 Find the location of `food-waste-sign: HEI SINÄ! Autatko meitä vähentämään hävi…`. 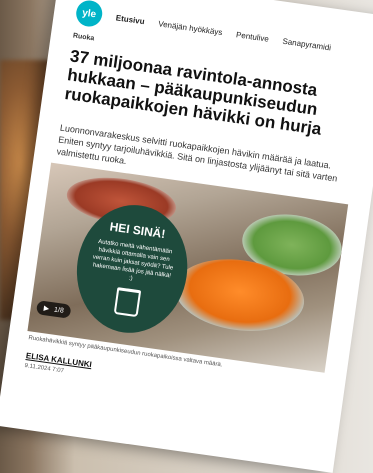

food-waste-sign: HEI SINÄ! Autatko meitä vähentämään hävi… is located at coordinates (132, 268).